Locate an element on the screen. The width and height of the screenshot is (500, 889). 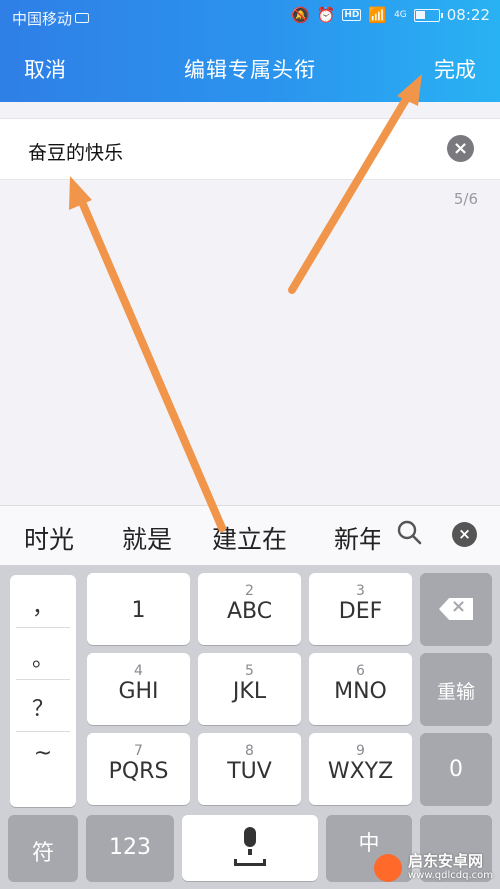
punct-key: ~ is located at coordinates (43, 753).